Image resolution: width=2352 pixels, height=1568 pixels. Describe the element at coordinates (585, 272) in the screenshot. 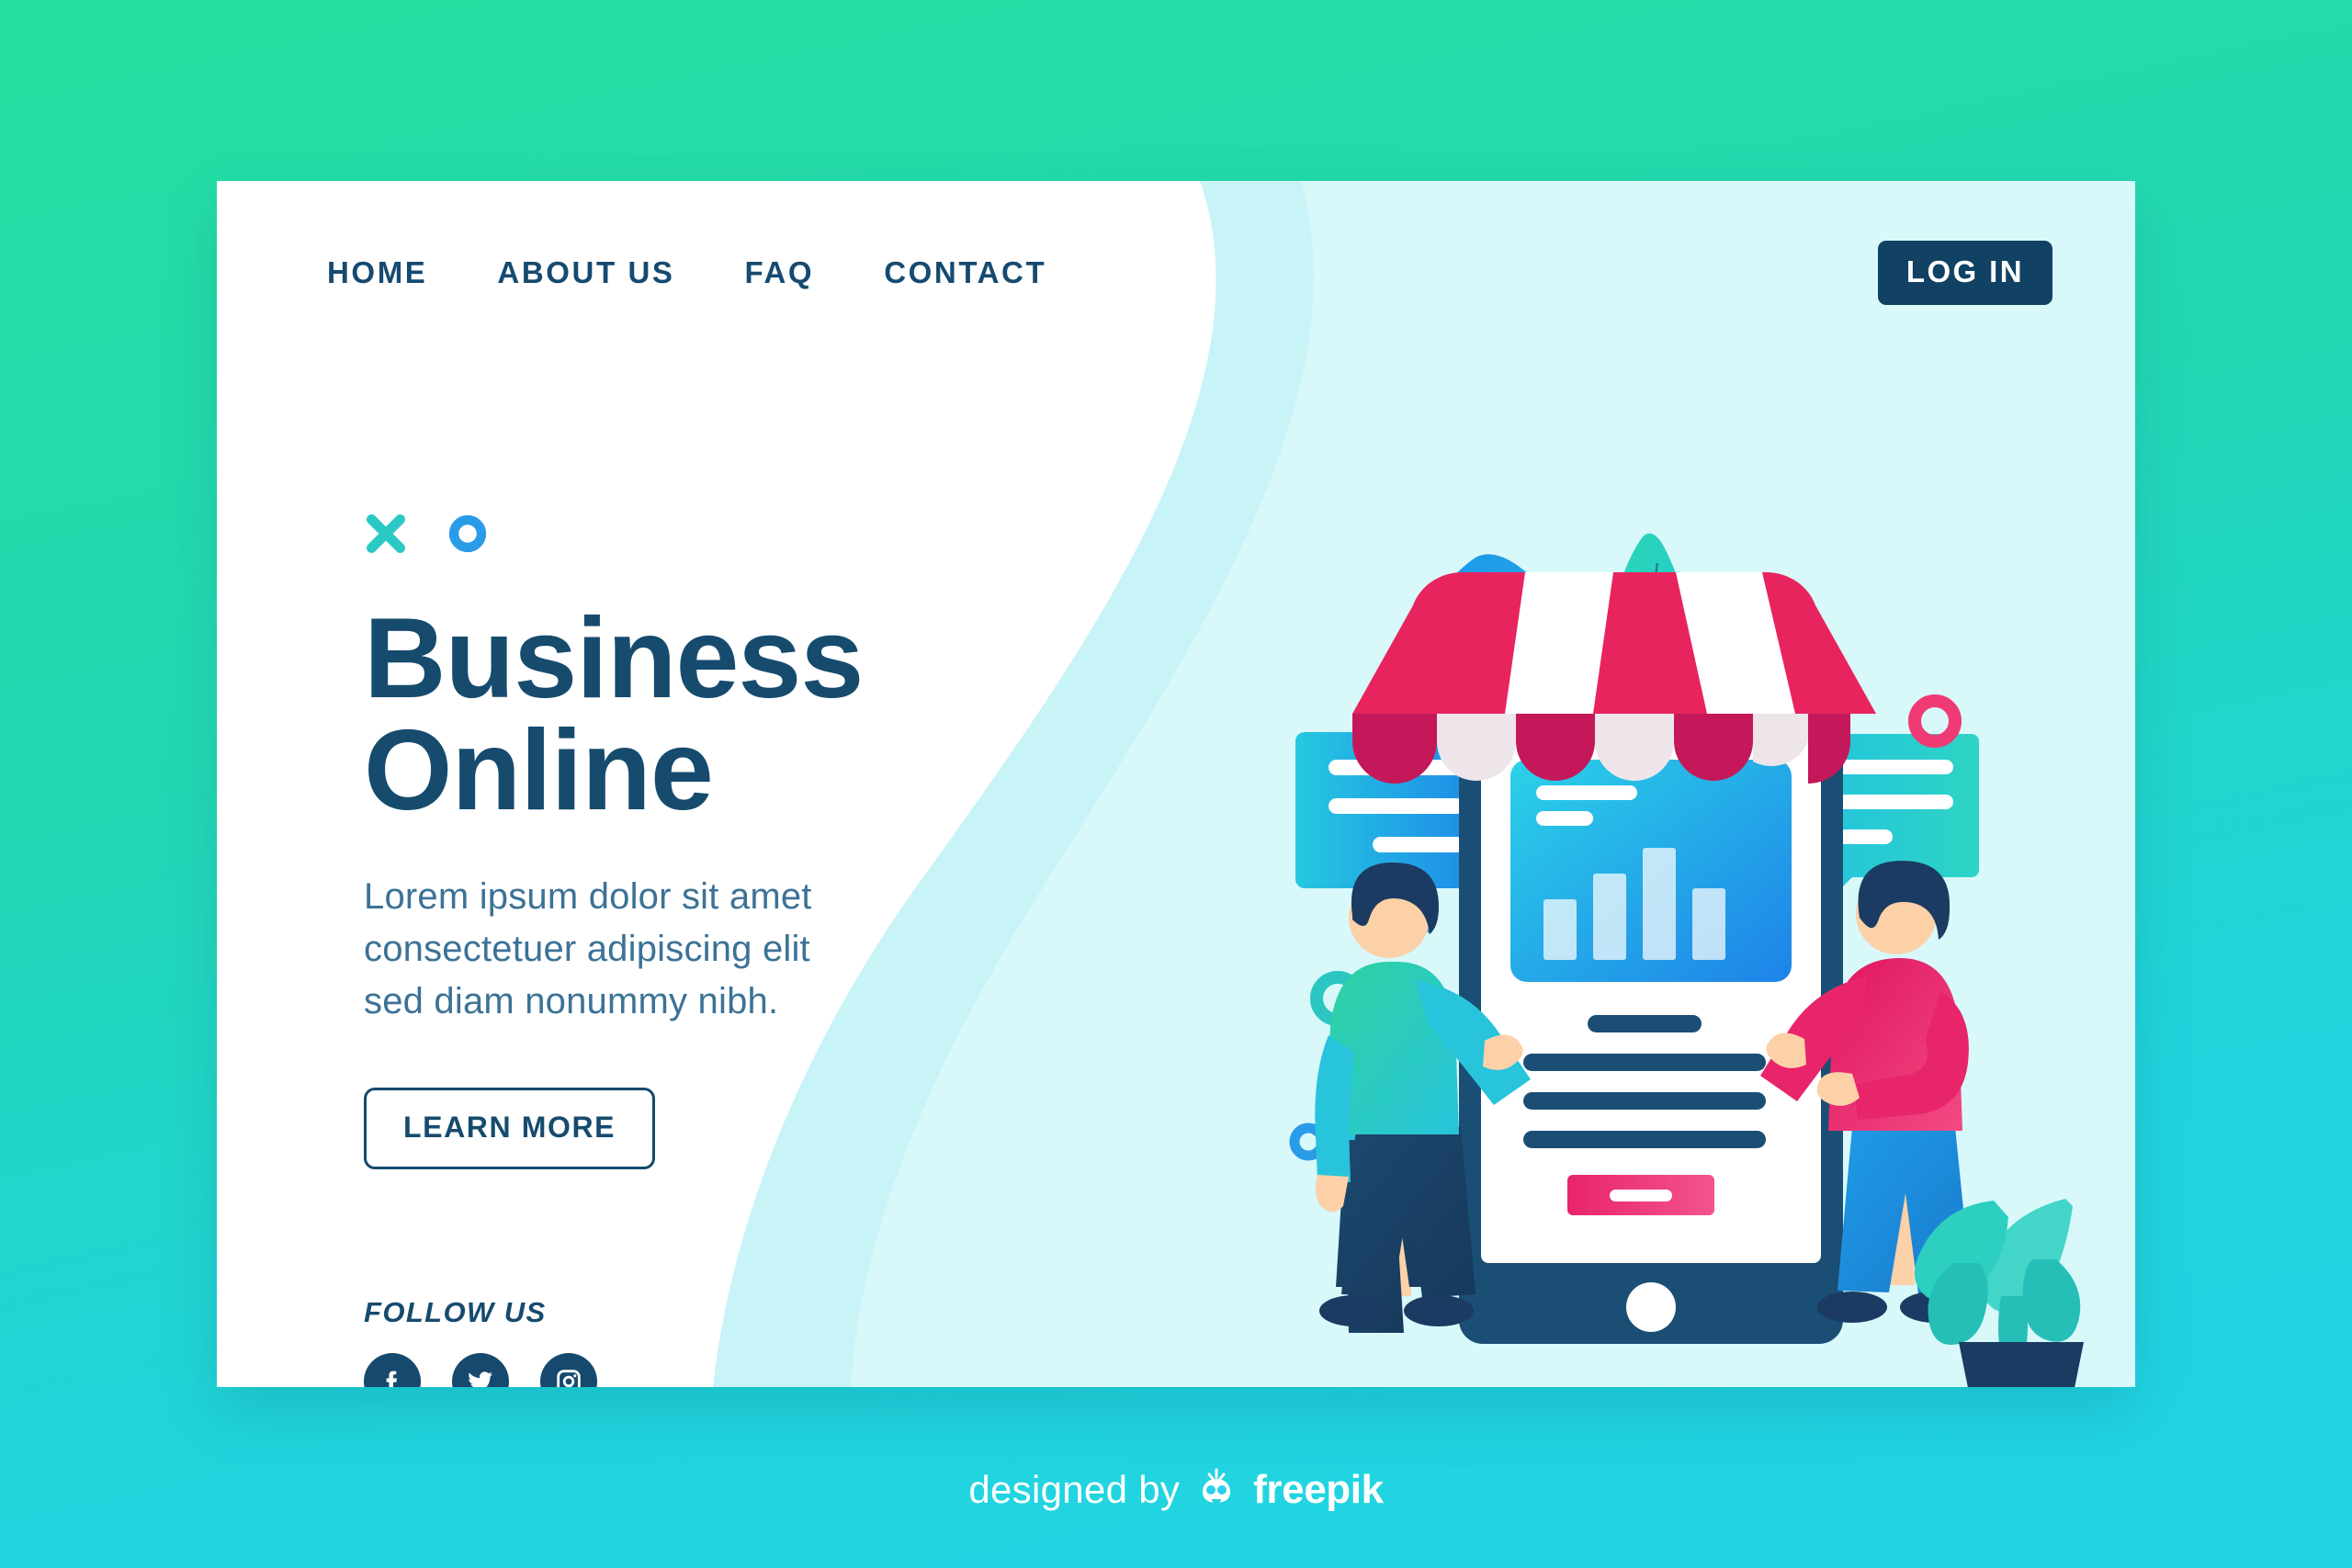

I see `nav-link-about-us: ABOUT US` at that location.